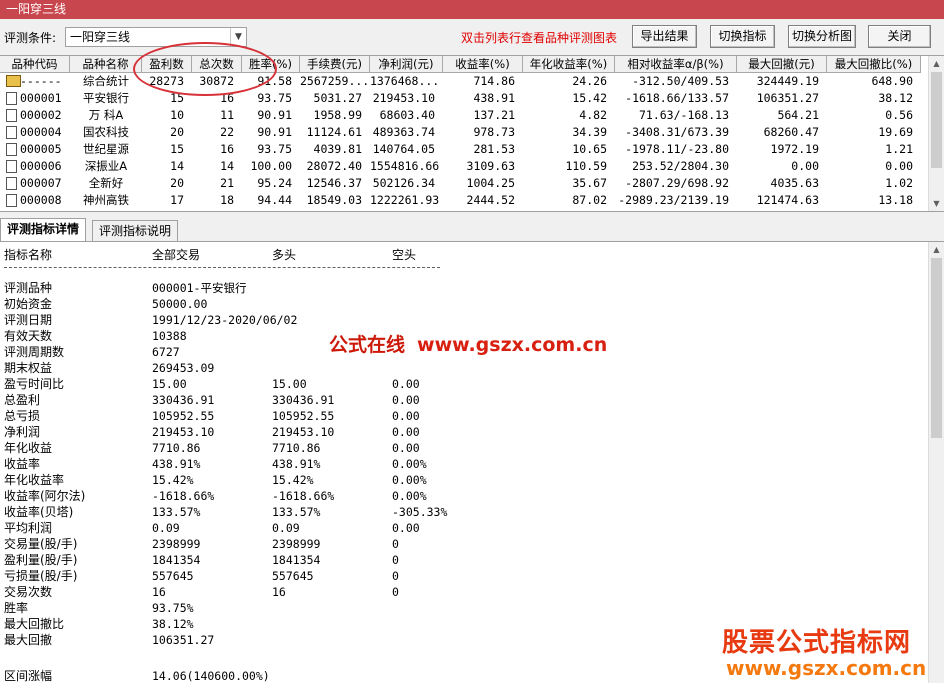  Describe the element at coordinates (227, 149) in the screenshot. I see `cell-total: 16` at that location.